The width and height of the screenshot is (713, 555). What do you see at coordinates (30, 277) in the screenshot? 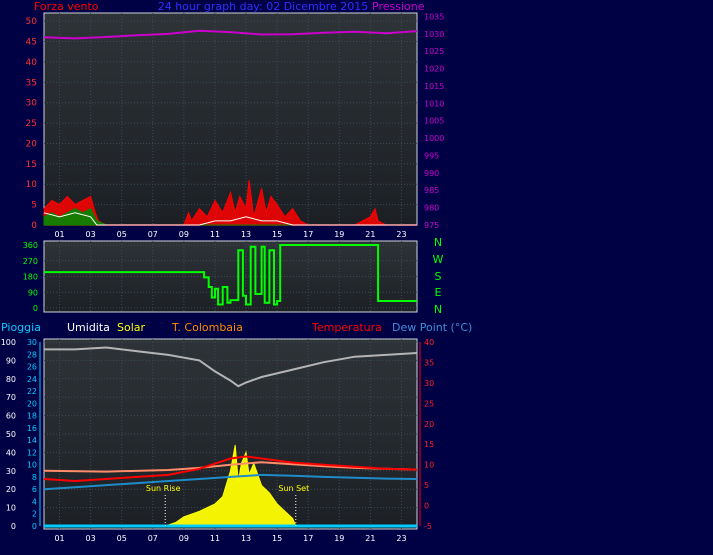
I see `direction-tick-label: 180` at bounding box center [30, 277].